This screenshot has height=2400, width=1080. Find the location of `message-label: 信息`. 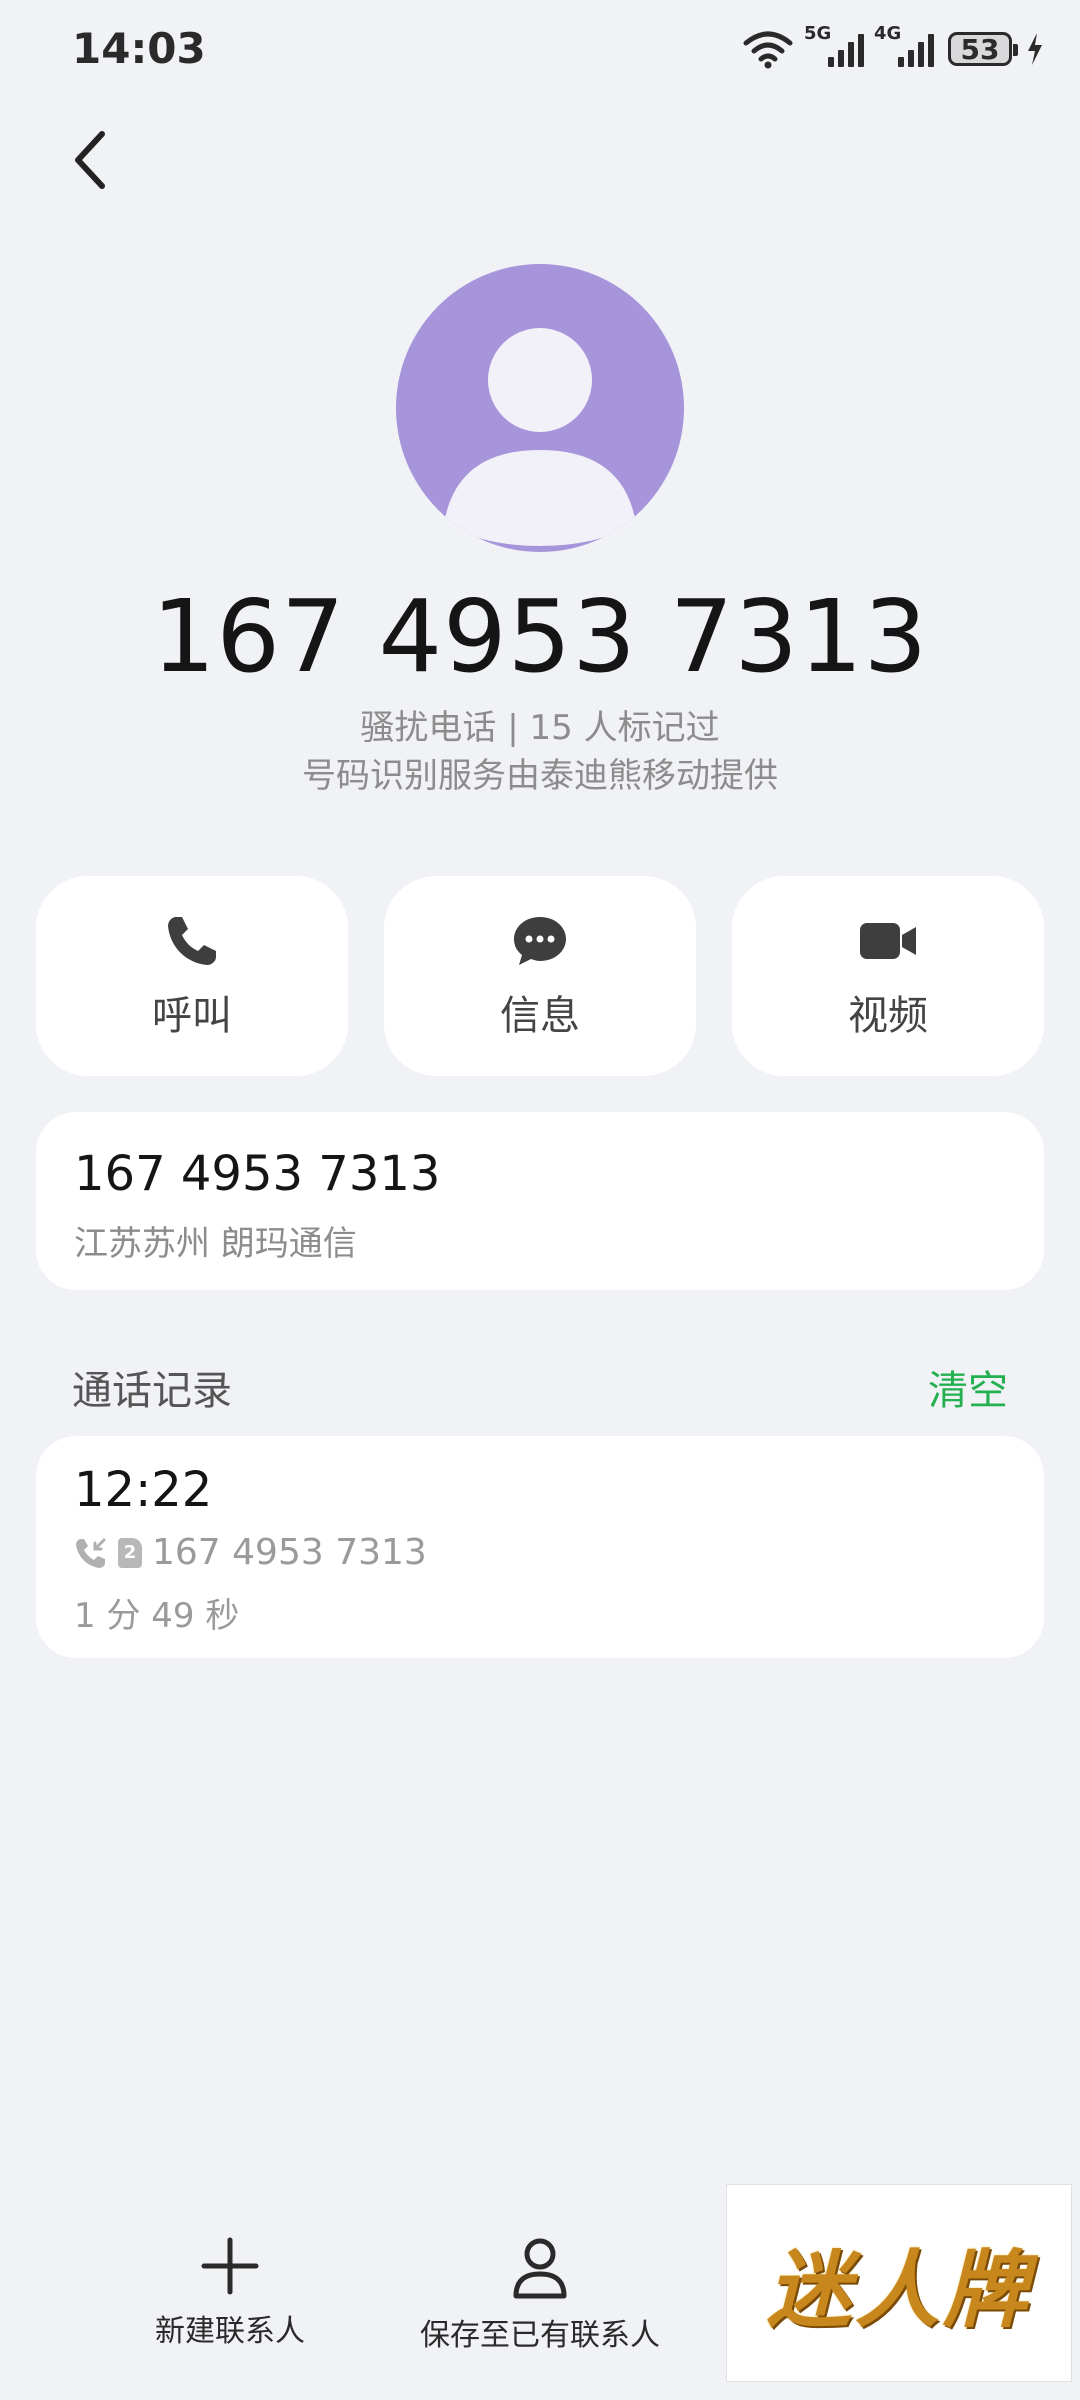

message-label: 信息 is located at coordinates (540, 1016).